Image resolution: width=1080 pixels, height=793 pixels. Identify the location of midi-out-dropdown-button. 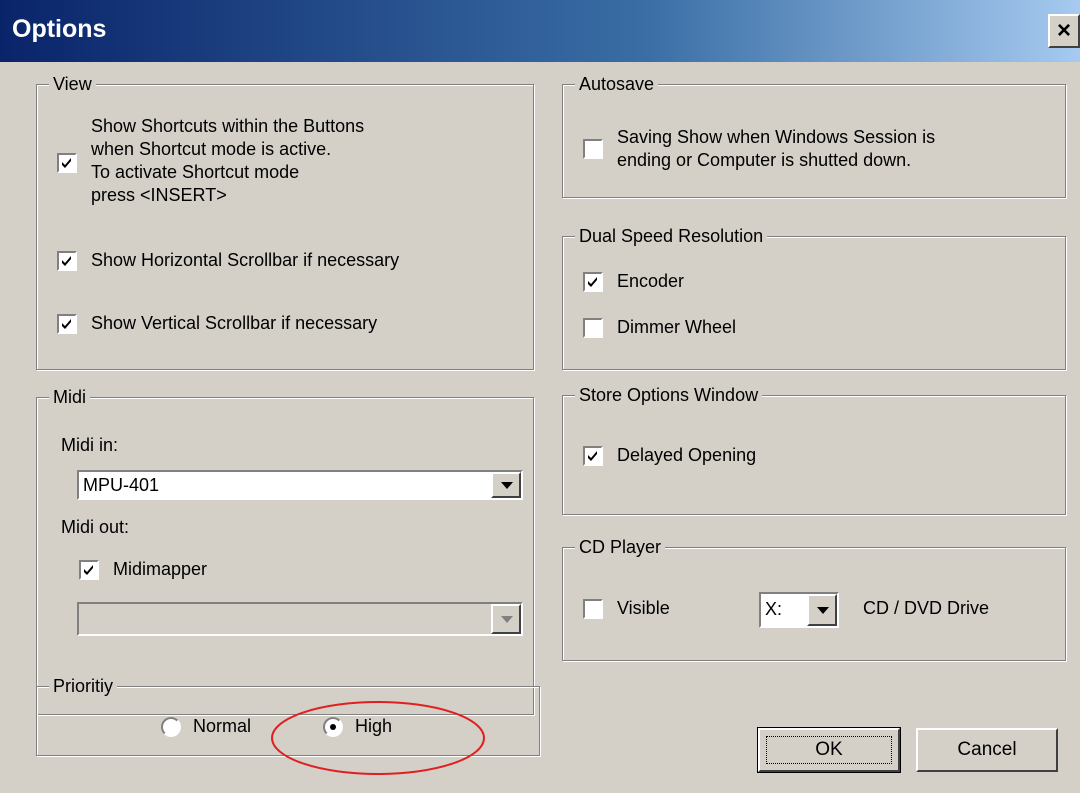
(506, 619).